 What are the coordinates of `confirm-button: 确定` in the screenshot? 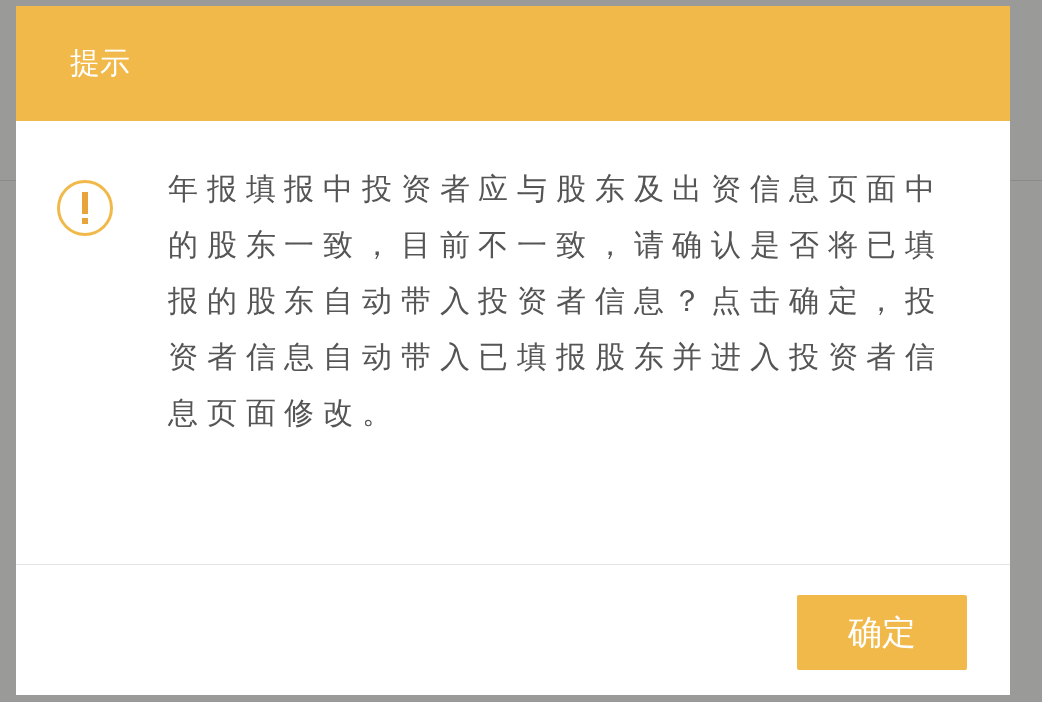 It's located at (882, 632).